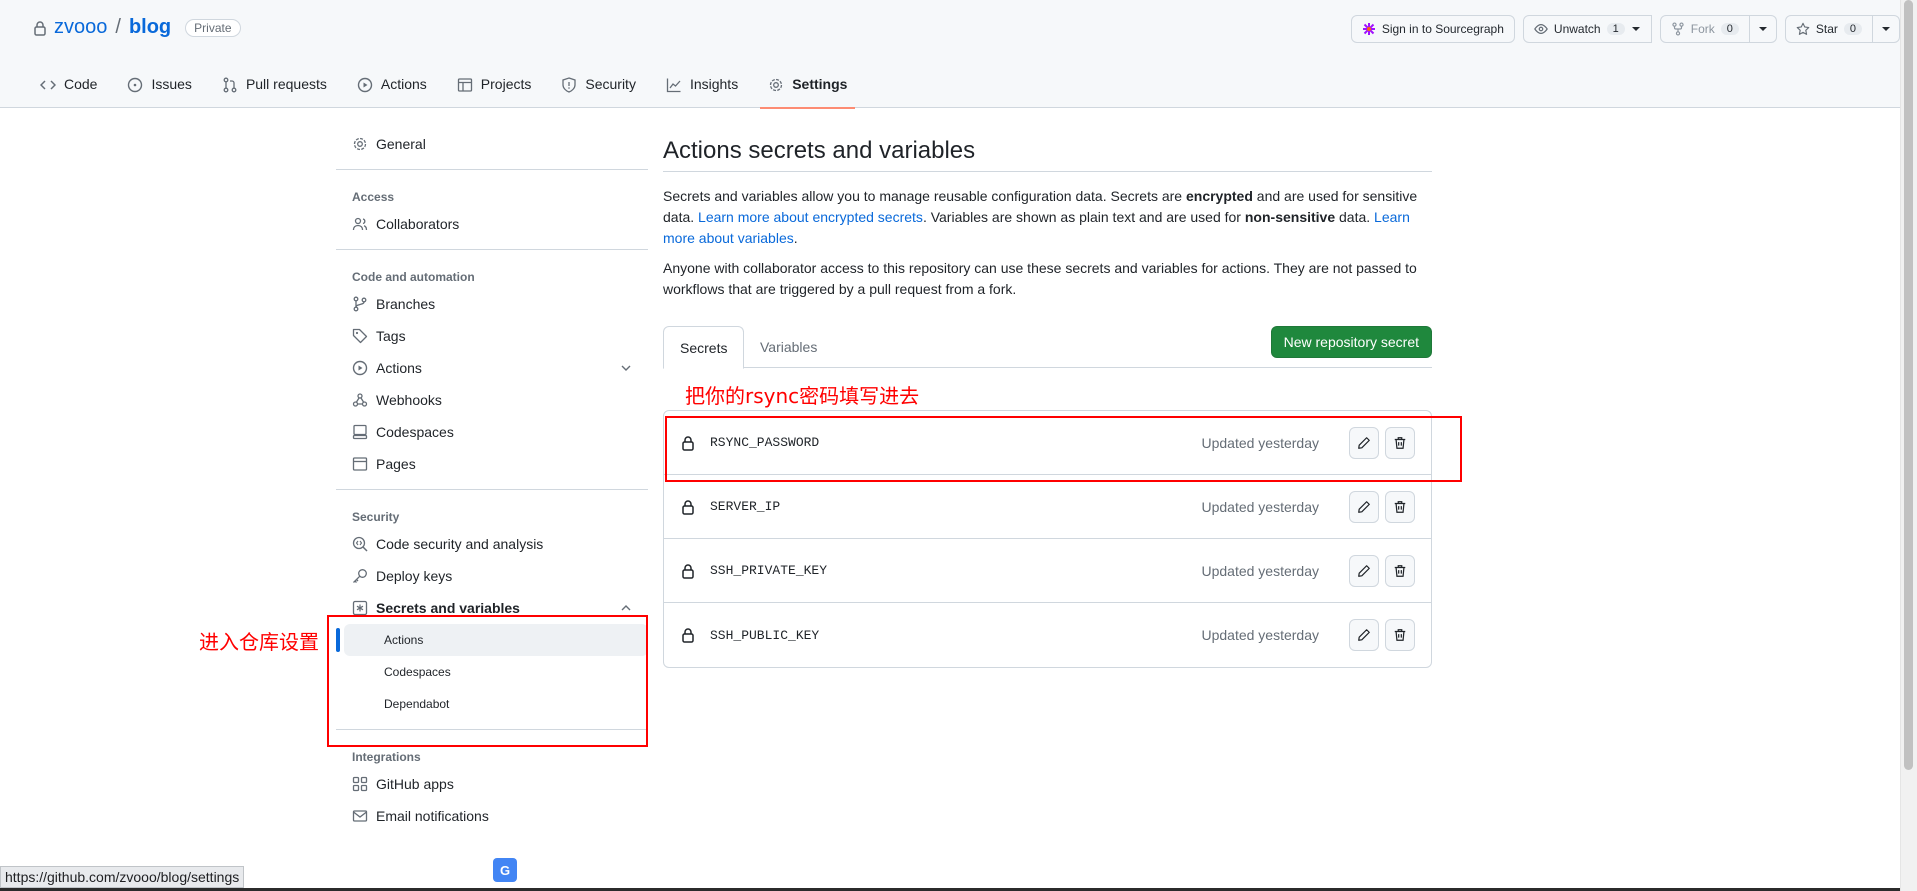 The width and height of the screenshot is (1917, 891). What do you see at coordinates (492, 784) in the screenshot?
I see `sidebar-item-github-apps: GitHub apps` at bounding box center [492, 784].